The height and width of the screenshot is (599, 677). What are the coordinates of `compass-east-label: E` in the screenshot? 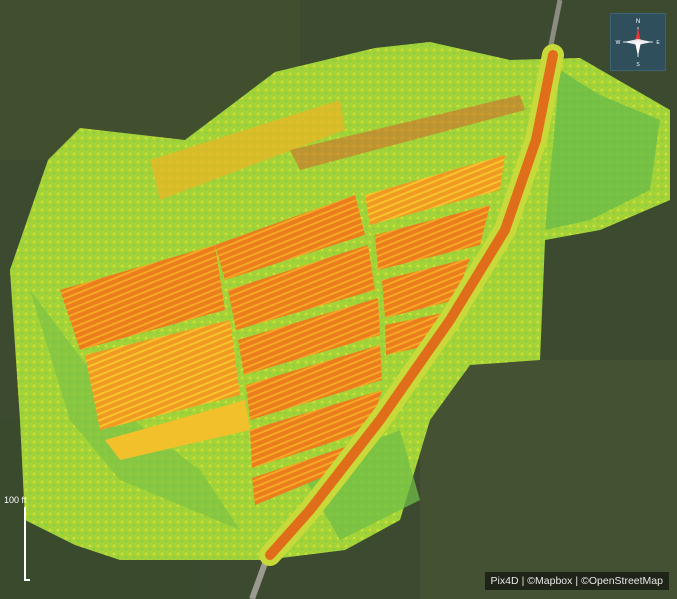 It's located at (658, 43).